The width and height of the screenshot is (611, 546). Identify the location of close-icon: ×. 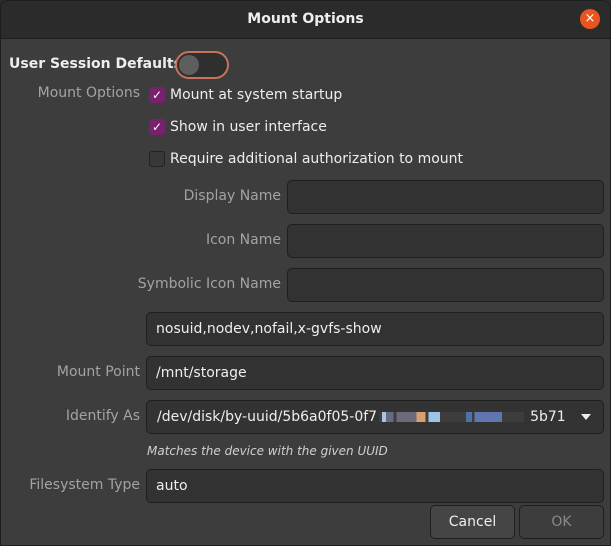
(590, 18).